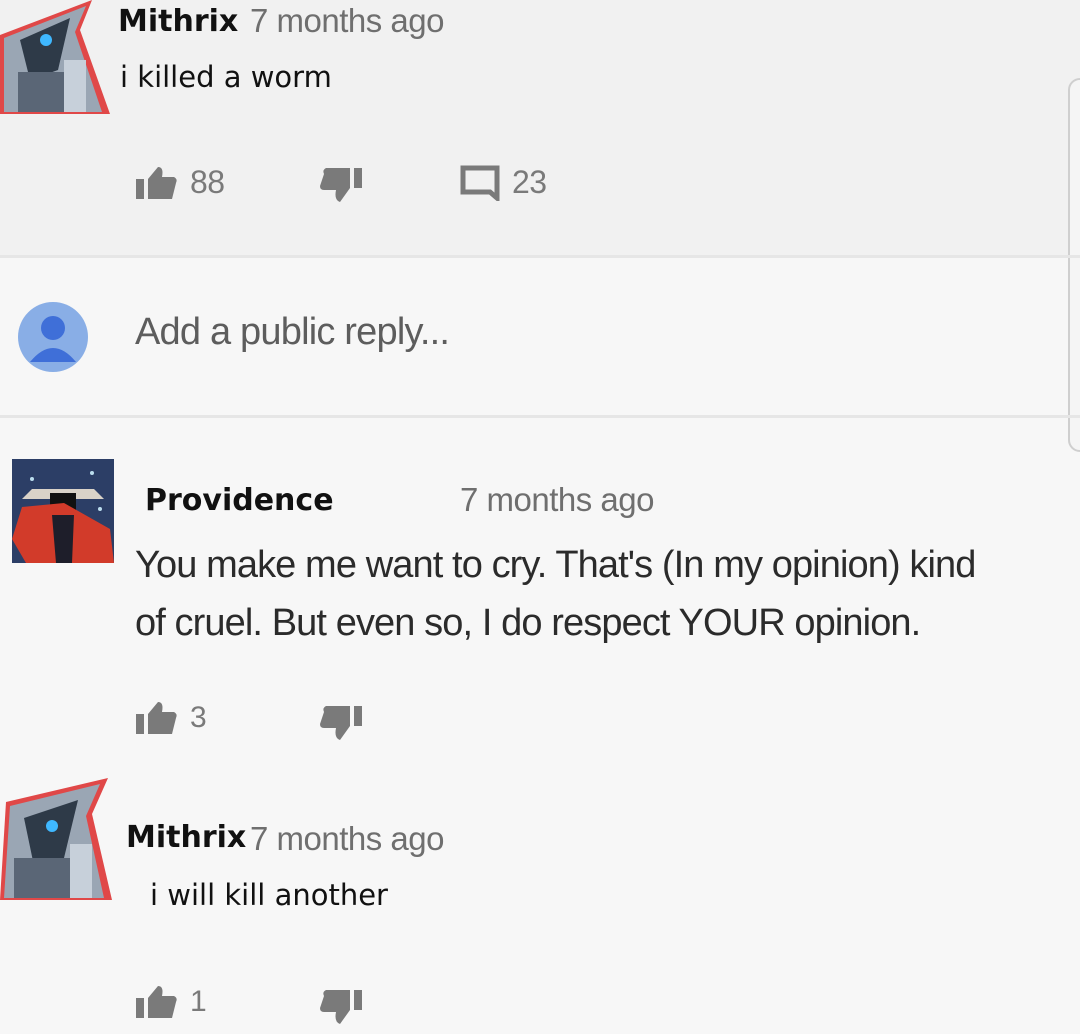 Image resolution: width=1080 pixels, height=1034 pixels. I want to click on like-count: 88, so click(207, 182).